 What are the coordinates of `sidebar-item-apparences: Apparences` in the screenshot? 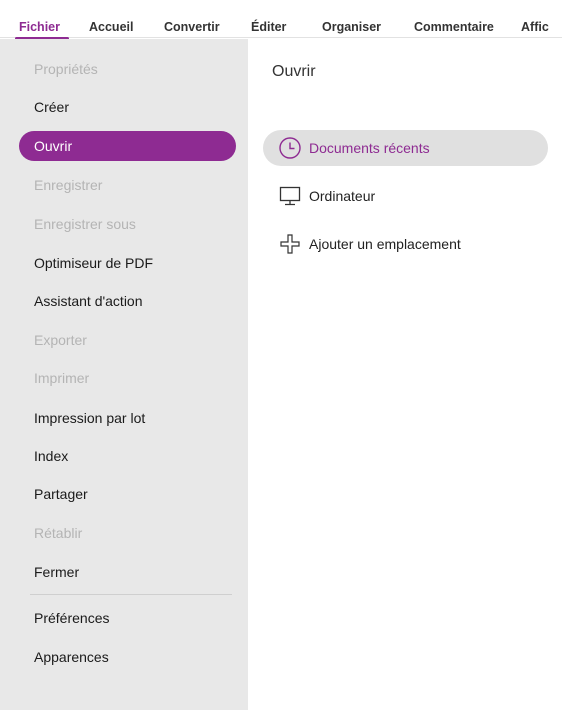 It's located at (124, 657).